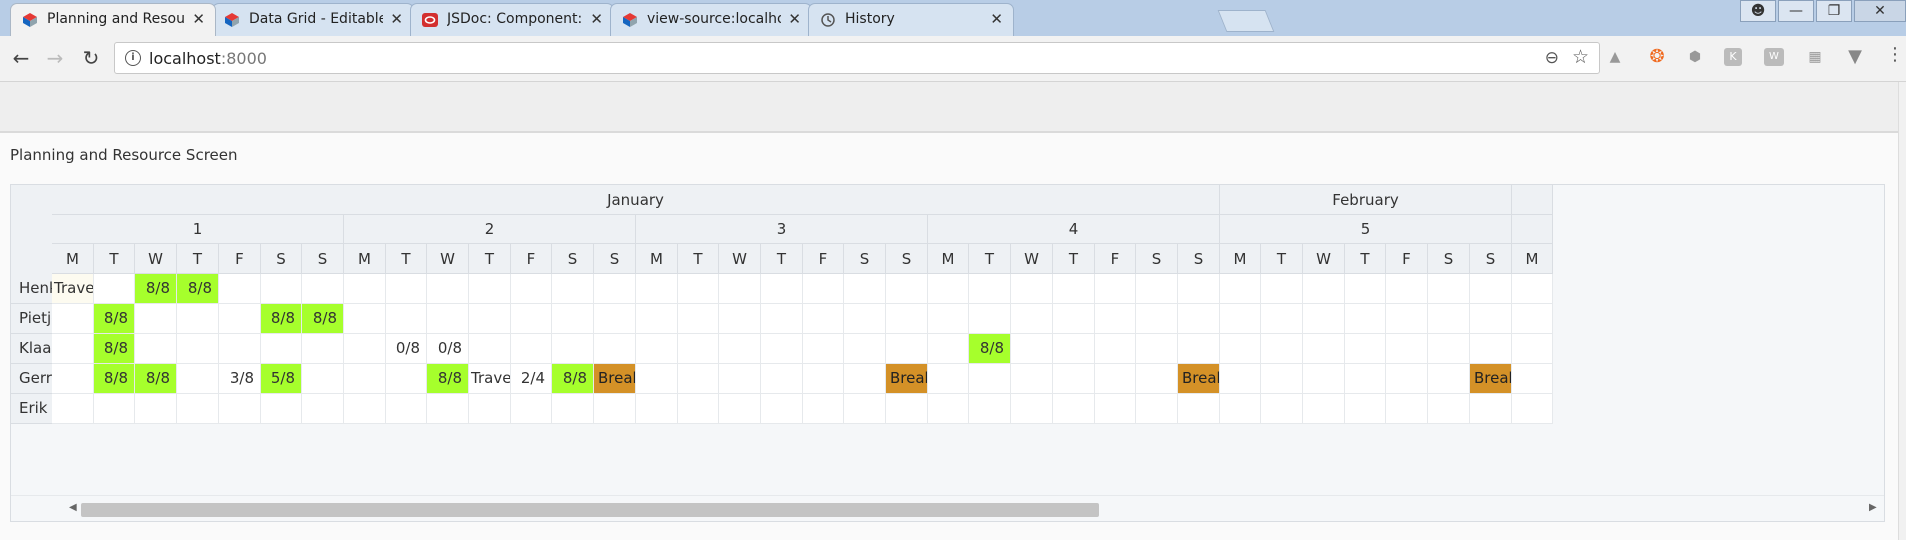 This screenshot has height=540, width=1906. What do you see at coordinates (1758, 11) in the screenshot?
I see `profile-button: ☻` at bounding box center [1758, 11].